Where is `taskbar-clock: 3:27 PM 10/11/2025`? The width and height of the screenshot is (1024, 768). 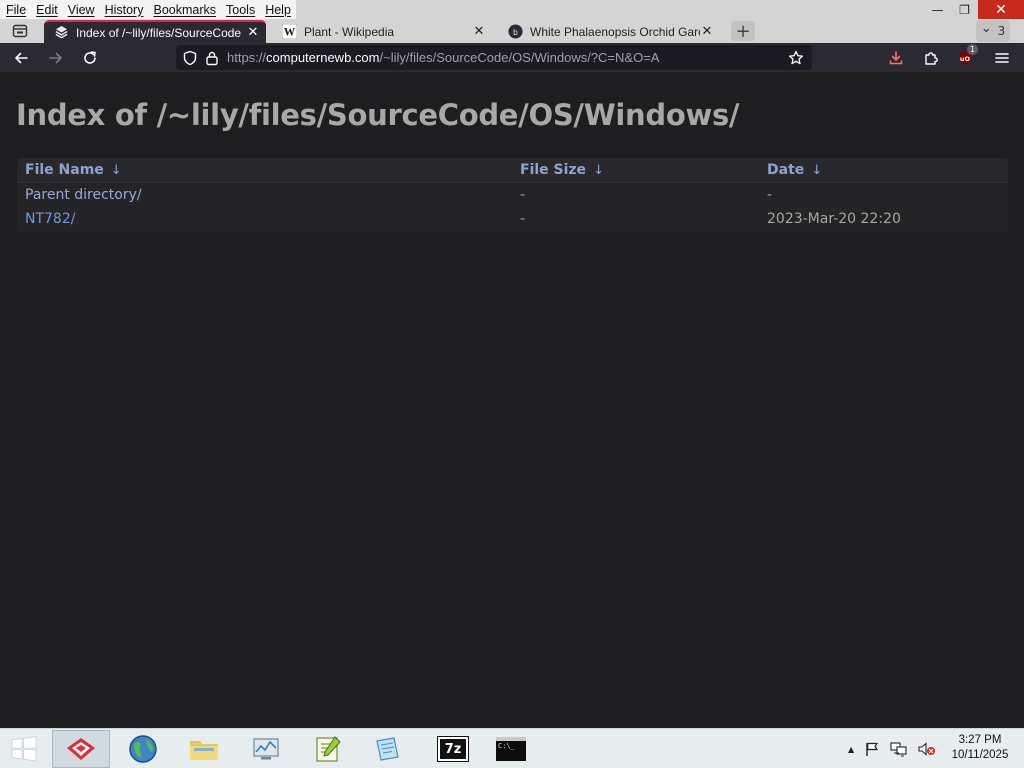 taskbar-clock: 3:27 PM 10/11/2025 is located at coordinates (980, 748).